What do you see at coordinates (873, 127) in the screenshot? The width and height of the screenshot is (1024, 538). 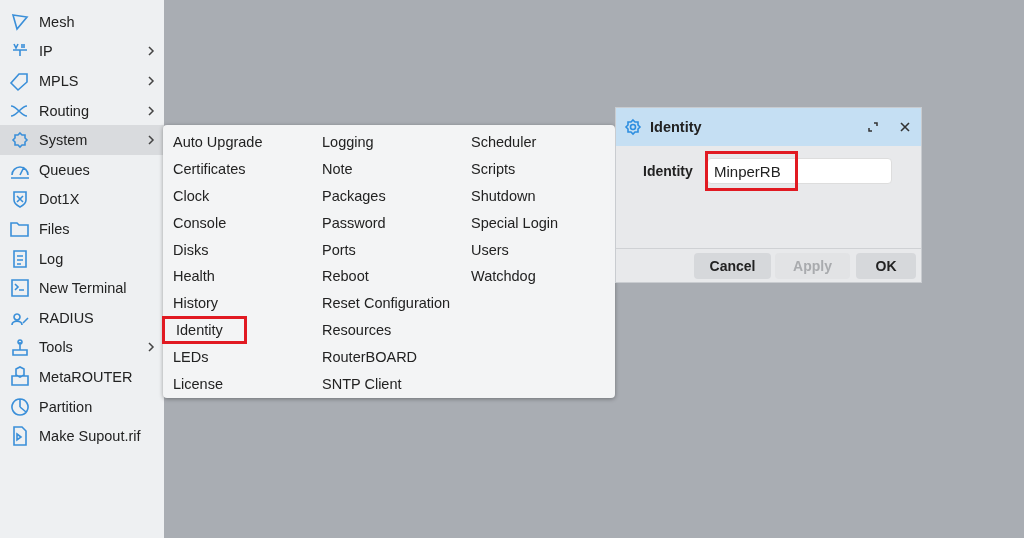 I see `expand-icon` at bounding box center [873, 127].